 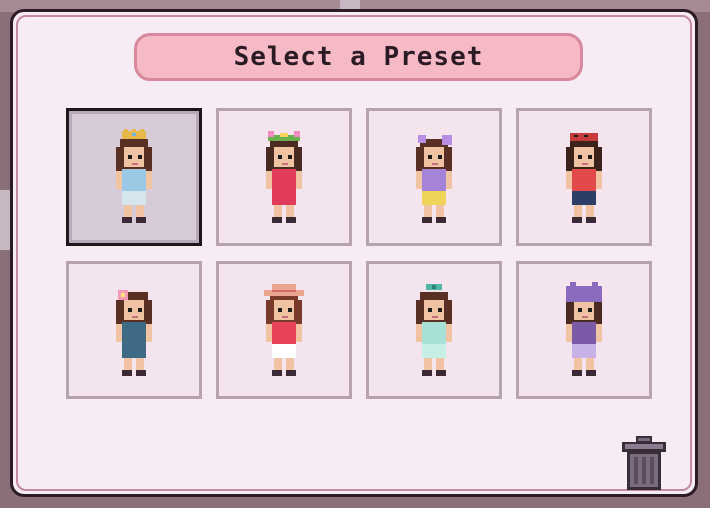 I want to click on title-banner: Select a Preset, so click(x=358, y=57).